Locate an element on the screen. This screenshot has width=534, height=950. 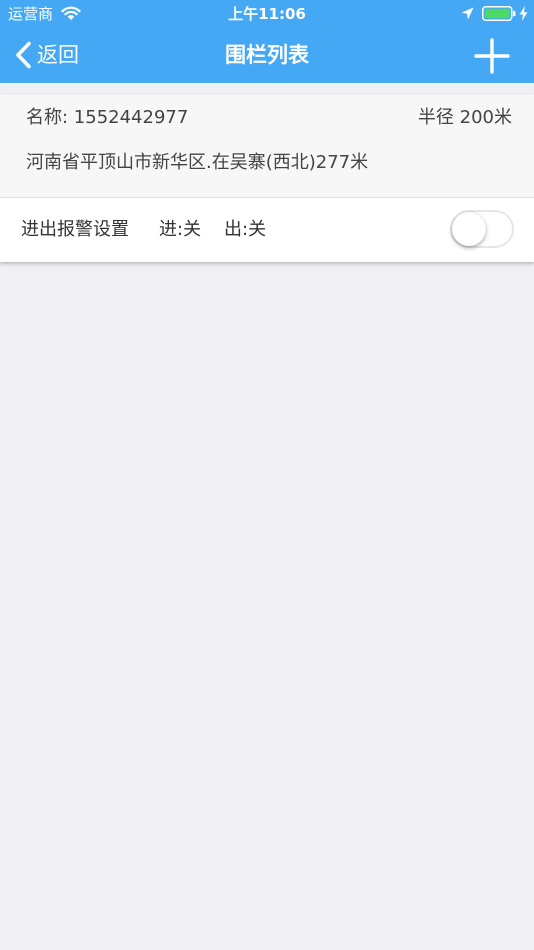
alarm-out-status: 出:关 is located at coordinates (245, 229).